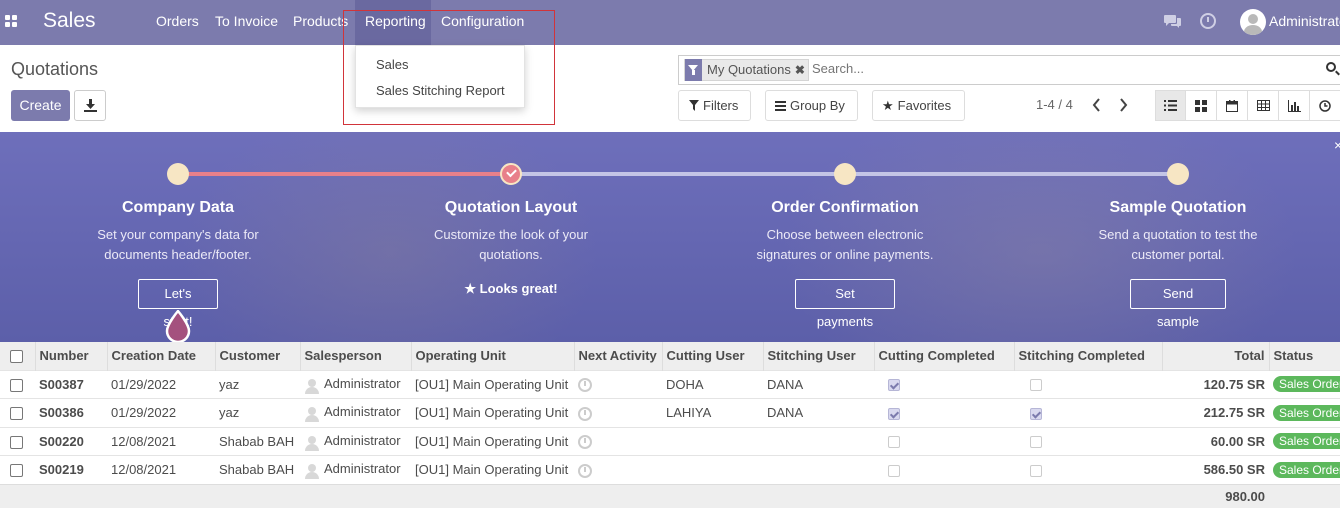 The height and width of the screenshot is (510, 1340). Describe the element at coordinates (482, 22) in the screenshot. I see `menu-configuration: Configuration` at that location.